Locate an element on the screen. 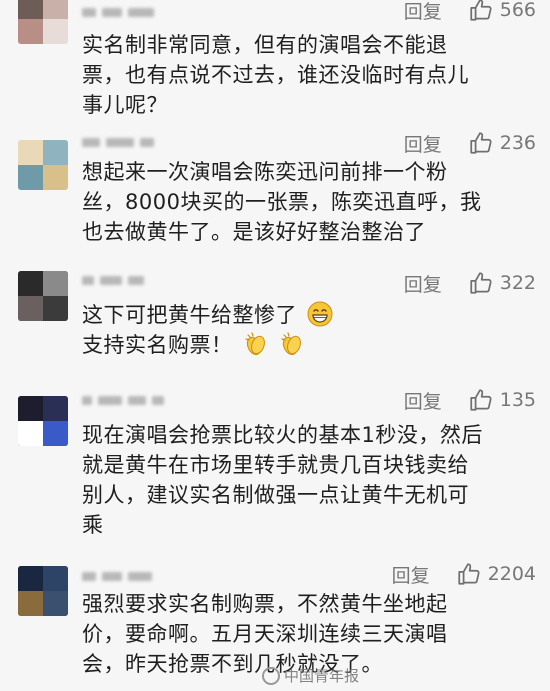 This screenshot has height=691, width=550. comment-line: 事儿呢？ is located at coordinates (125, 105).